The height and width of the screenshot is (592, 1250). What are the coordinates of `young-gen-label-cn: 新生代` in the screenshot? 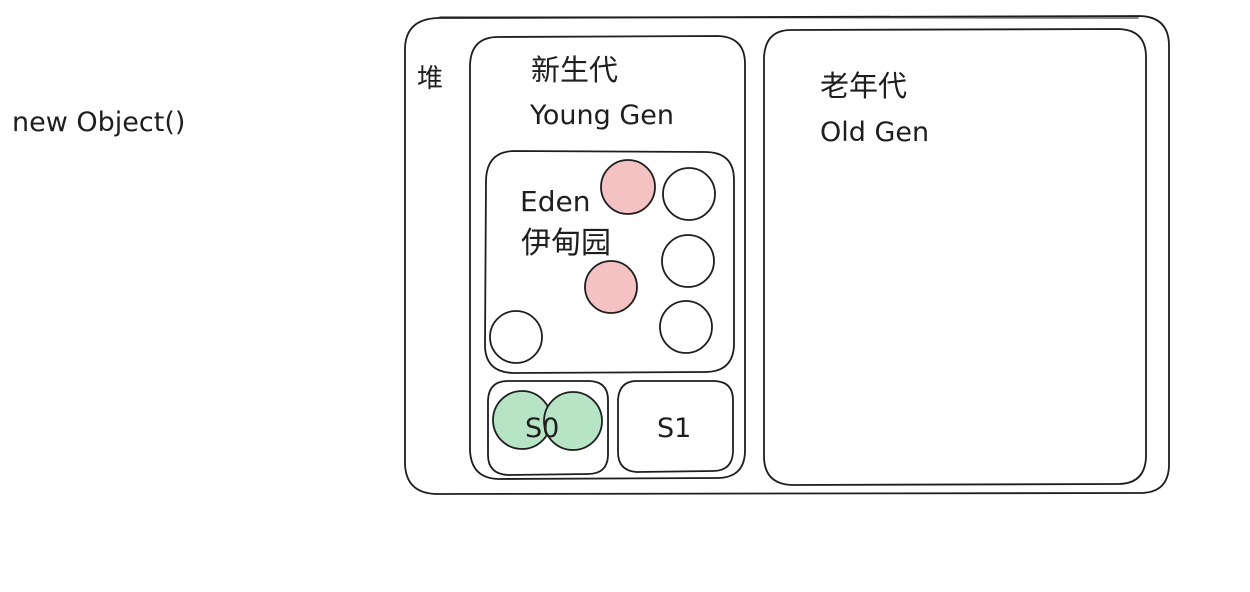 It's located at (574, 70).